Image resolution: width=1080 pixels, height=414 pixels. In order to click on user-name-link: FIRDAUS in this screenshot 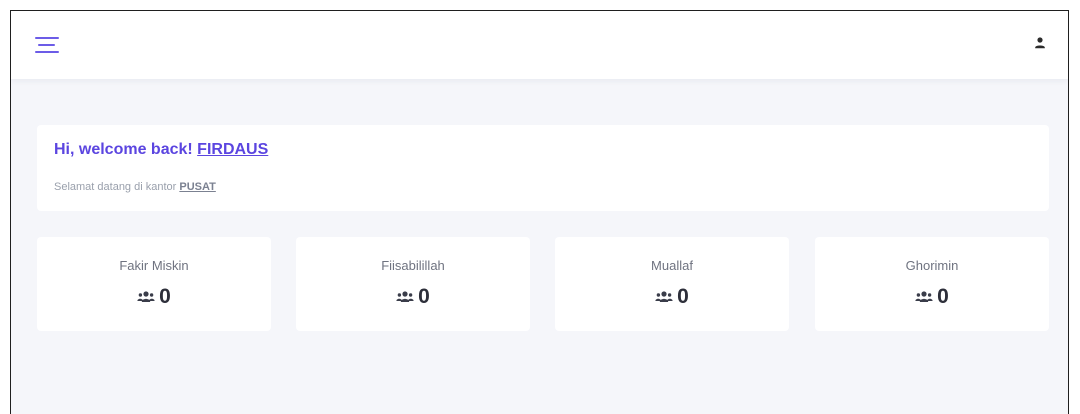, I will do `click(232, 149)`.